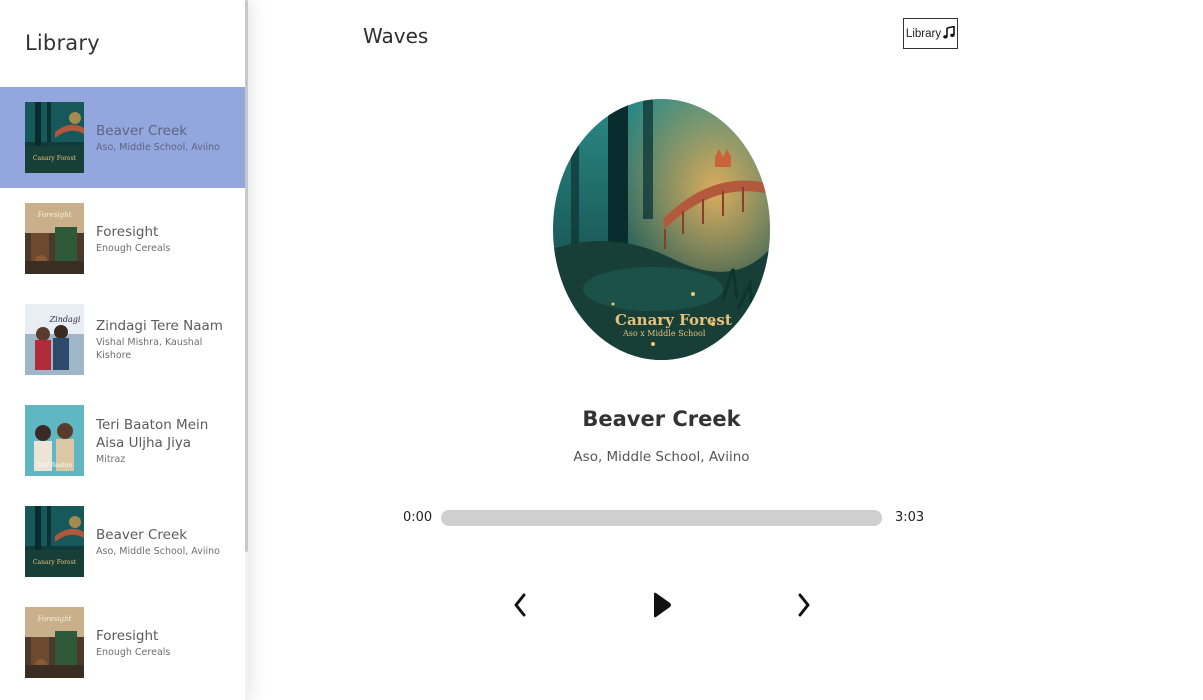  Describe the element at coordinates (54, 440) in the screenshot. I see `album-cover: Teri Baaton` at that location.